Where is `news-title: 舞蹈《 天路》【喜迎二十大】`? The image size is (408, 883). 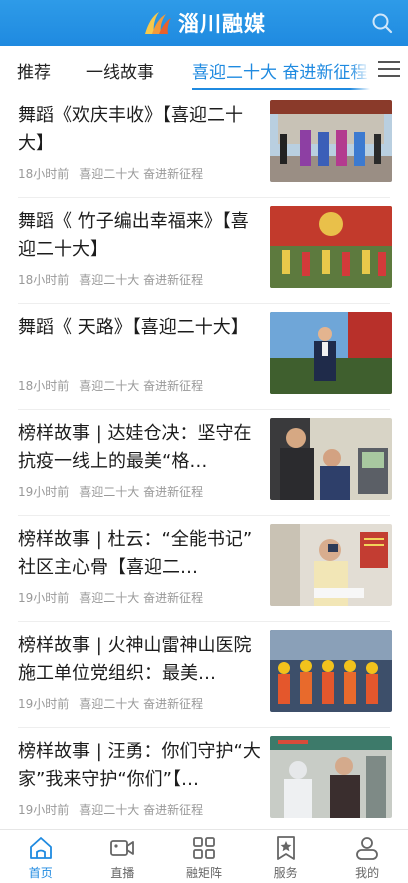 news-title: 舞蹈《 天路》【喜迎二十大】 is located at coordinates (133, 327).